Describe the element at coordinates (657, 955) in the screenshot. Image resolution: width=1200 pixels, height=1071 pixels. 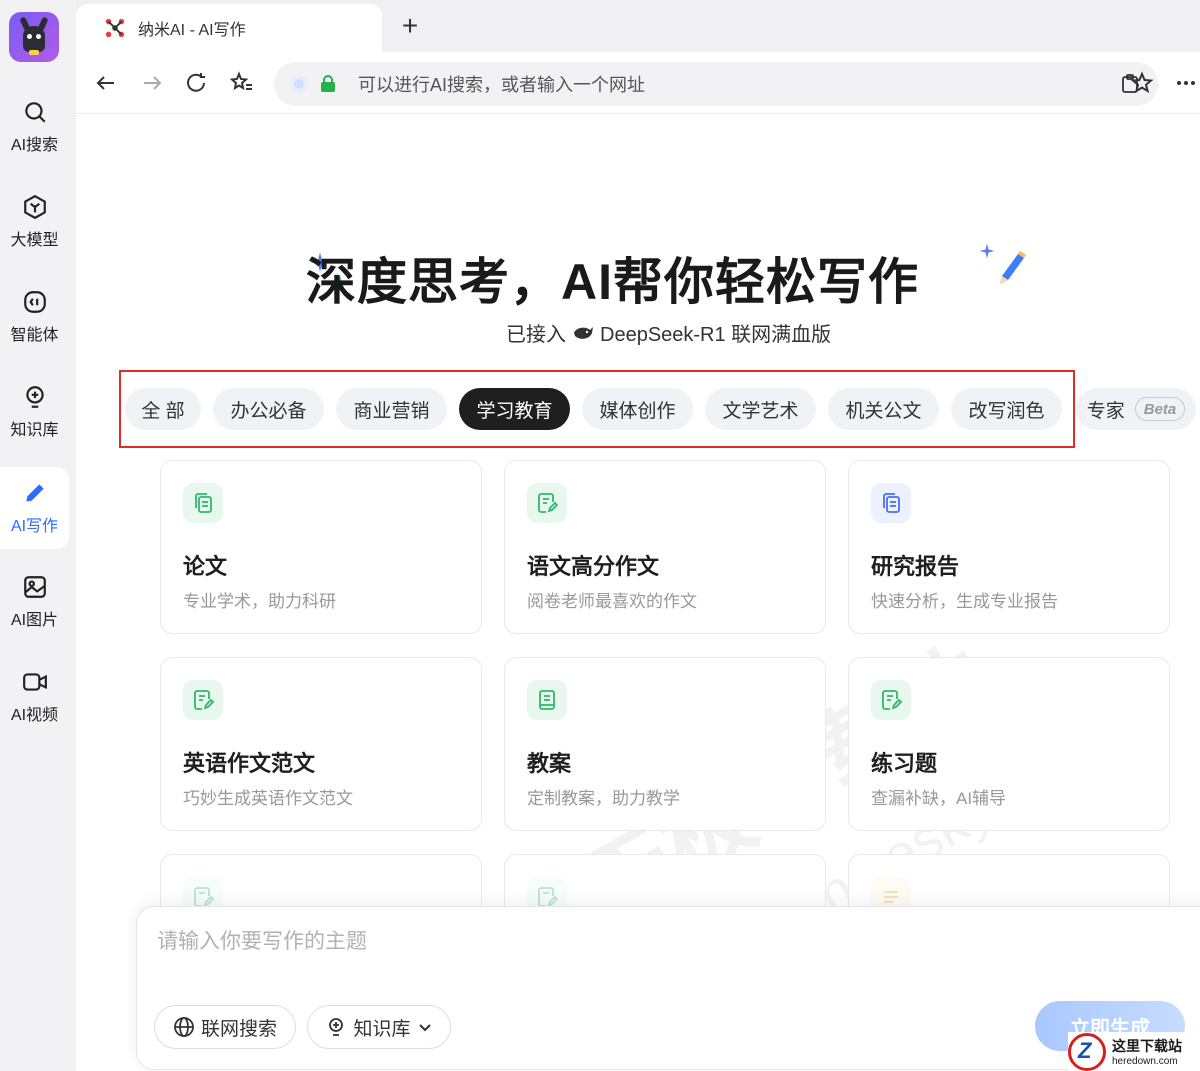
I see `topic-input` at that location.